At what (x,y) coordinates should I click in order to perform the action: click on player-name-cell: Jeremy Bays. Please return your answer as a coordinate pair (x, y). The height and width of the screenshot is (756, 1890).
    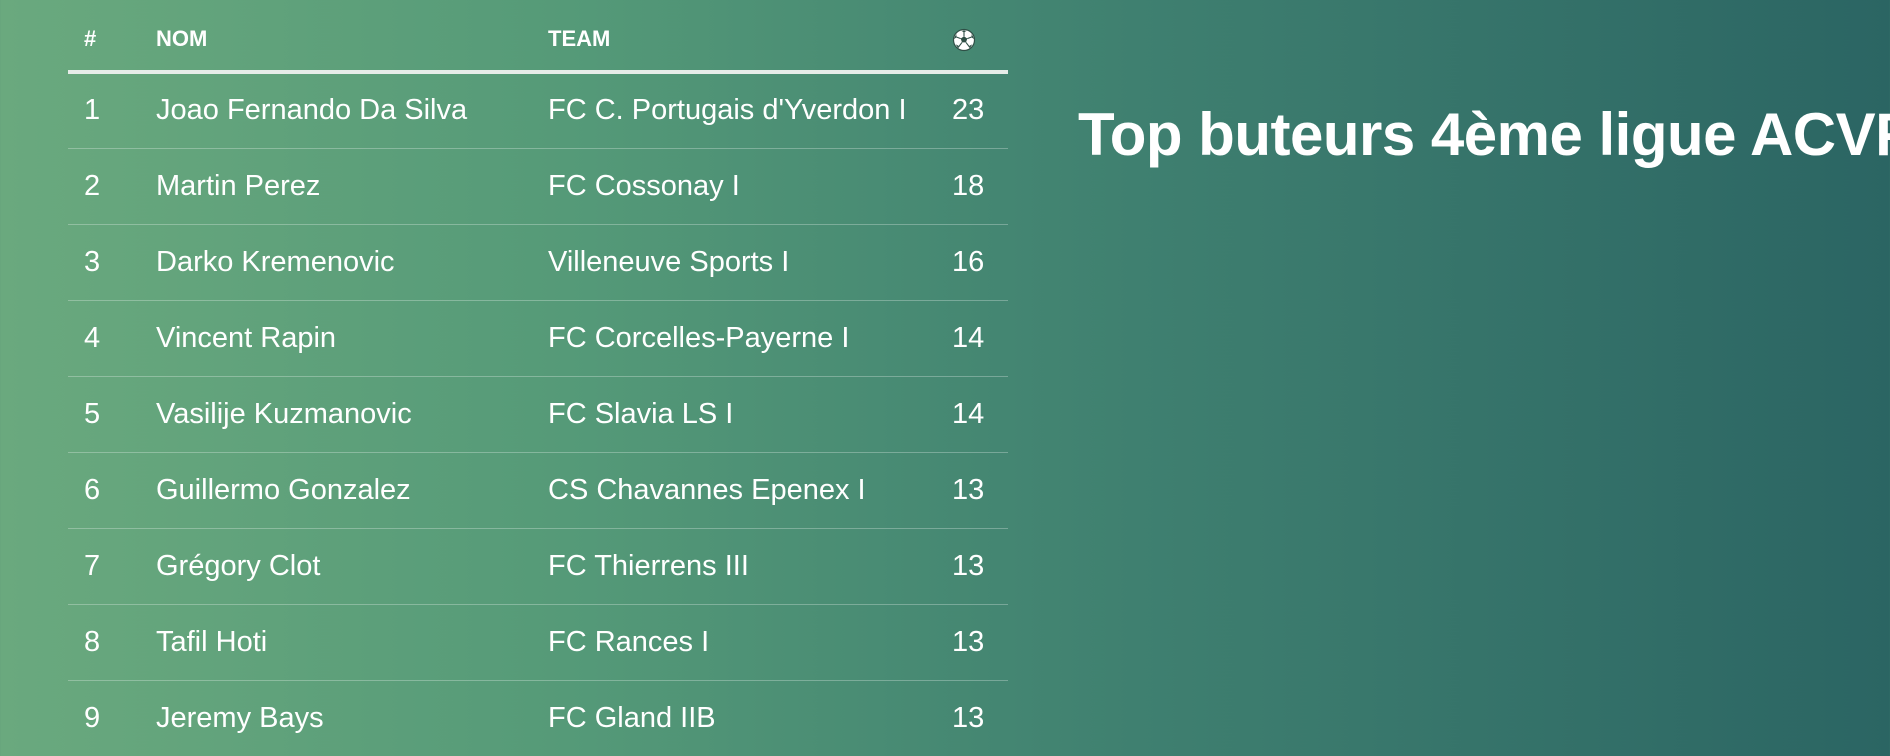
    Looking at the image, I should click on (240, 717).